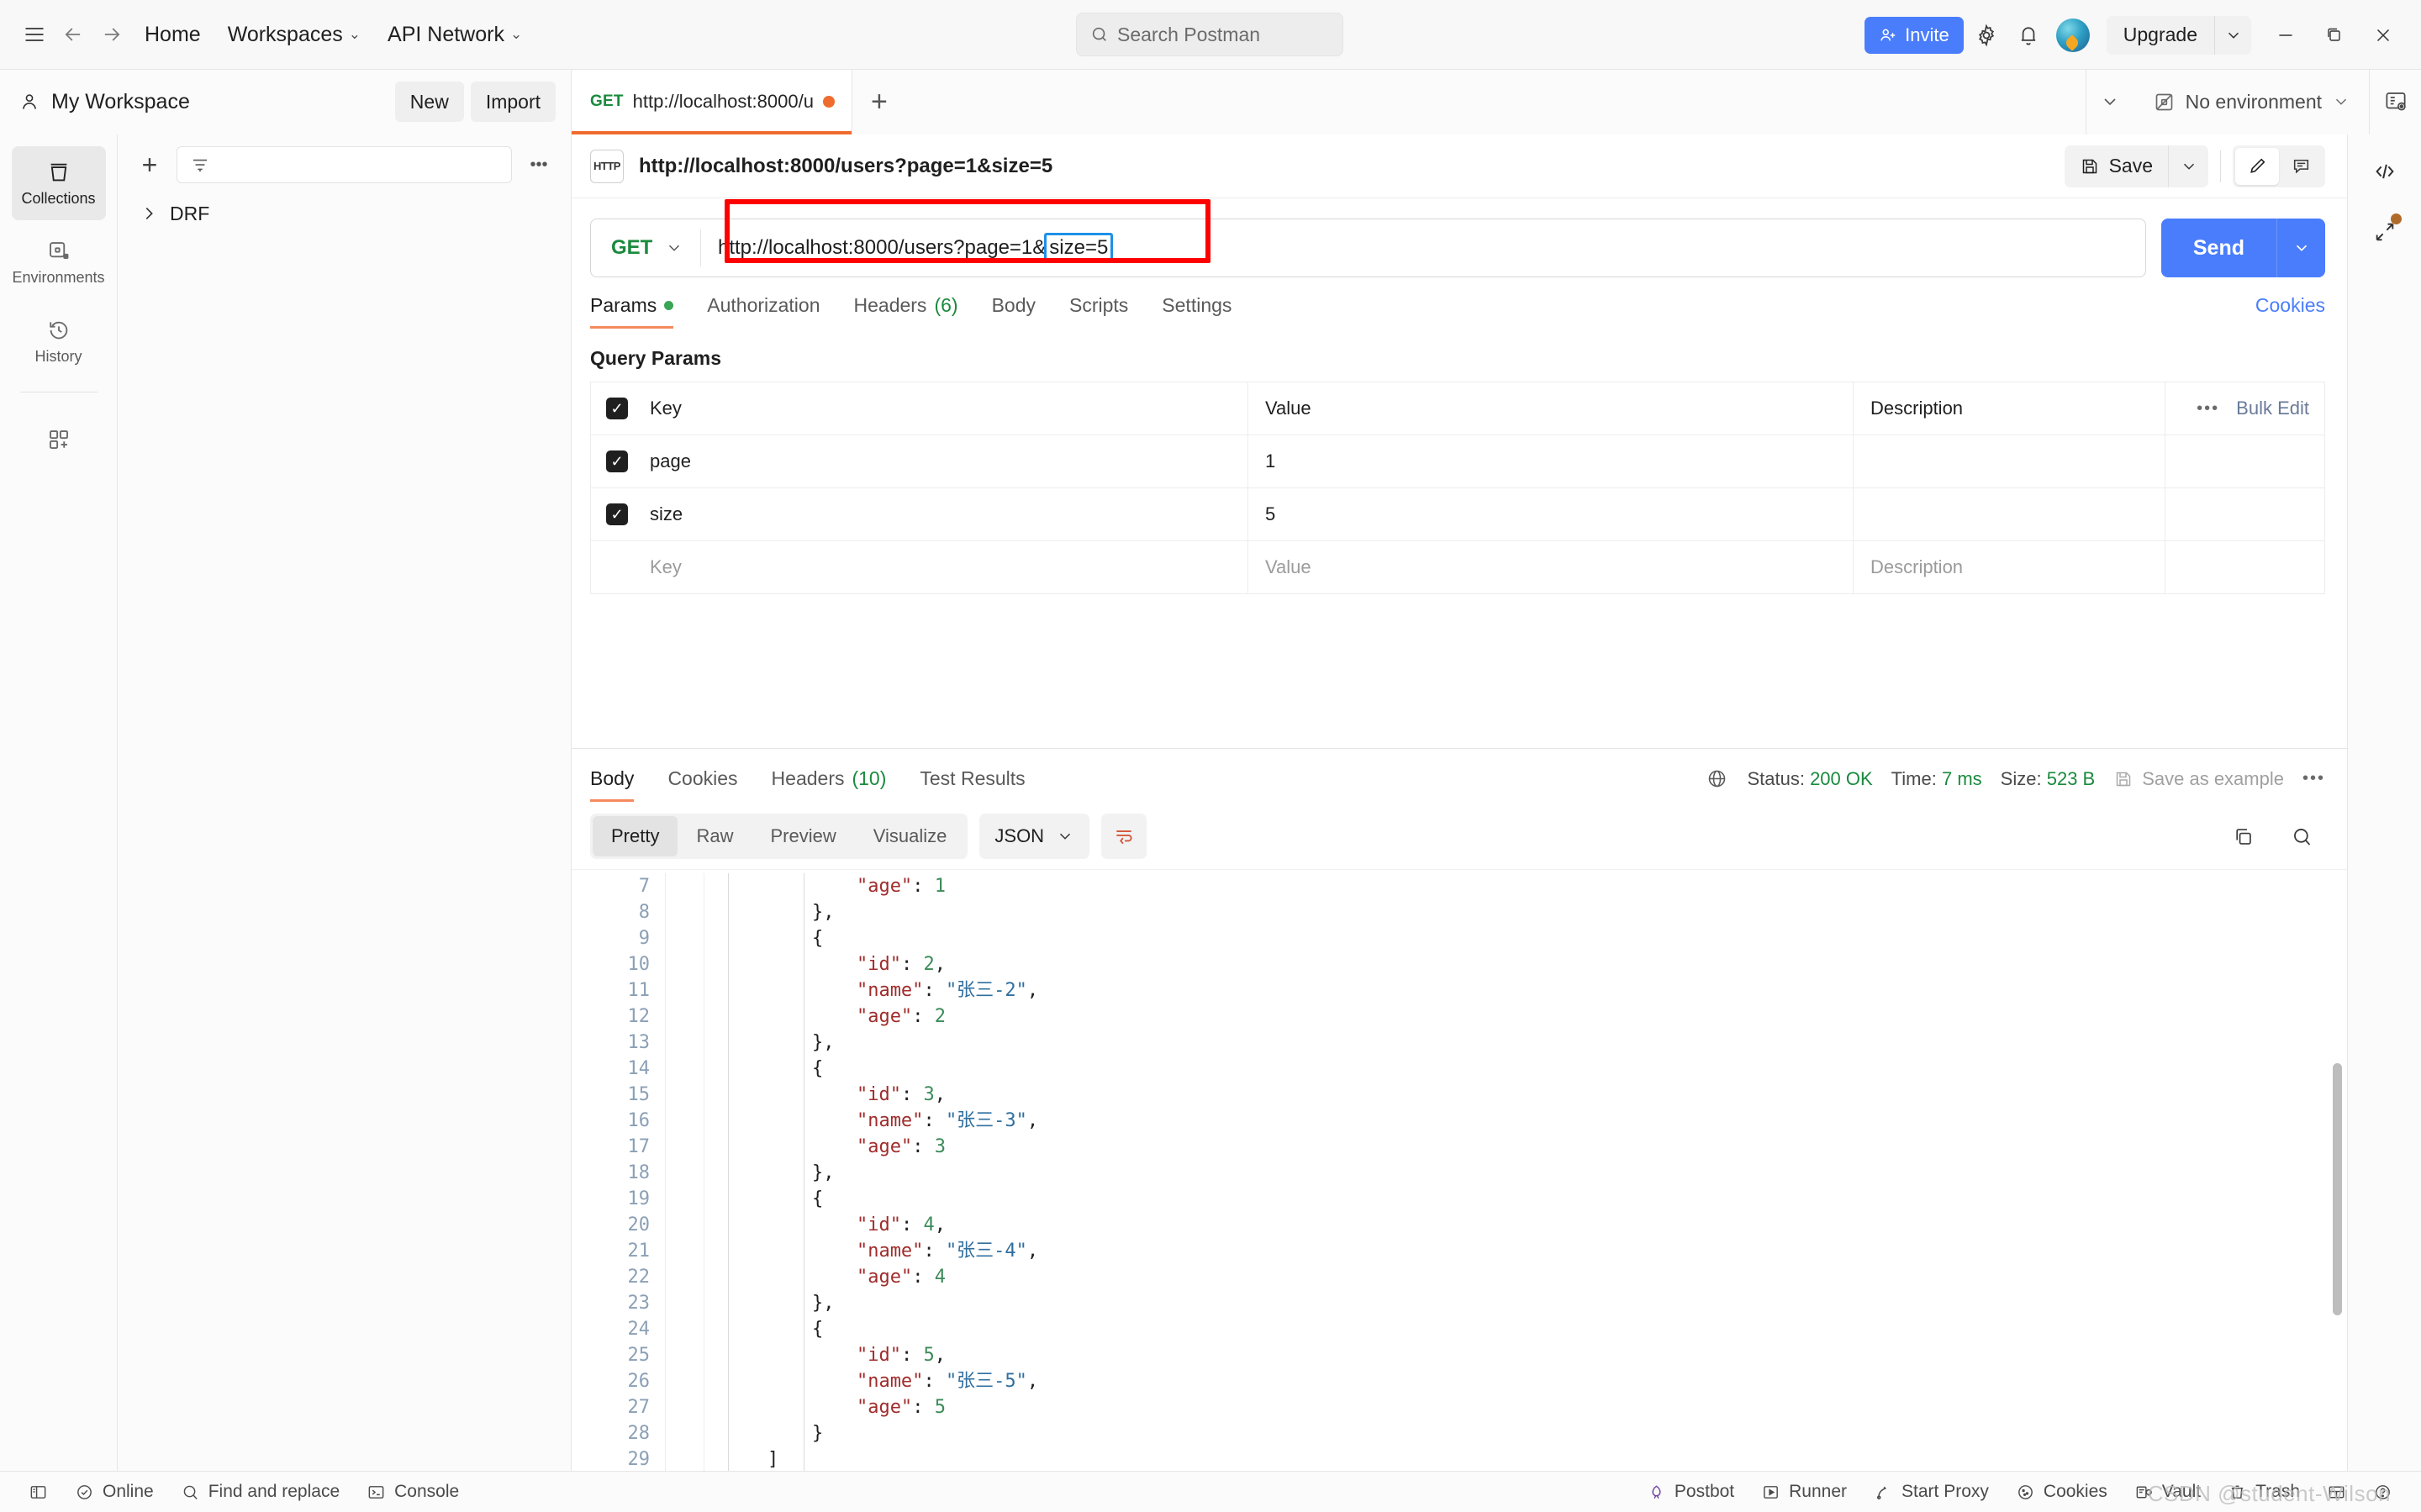 This screenshot has width=2421, height=1512. Describe the element at coordinates (2383, 35) in the screenshot. I see `window-close-button` at that location.